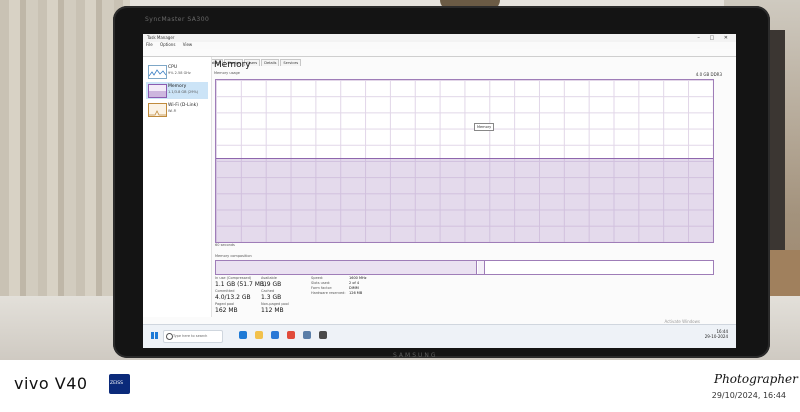 This screenshot has height=412, width=800. I want to click on stat-cached: Cached 1.3 GB, so click(271, 295).